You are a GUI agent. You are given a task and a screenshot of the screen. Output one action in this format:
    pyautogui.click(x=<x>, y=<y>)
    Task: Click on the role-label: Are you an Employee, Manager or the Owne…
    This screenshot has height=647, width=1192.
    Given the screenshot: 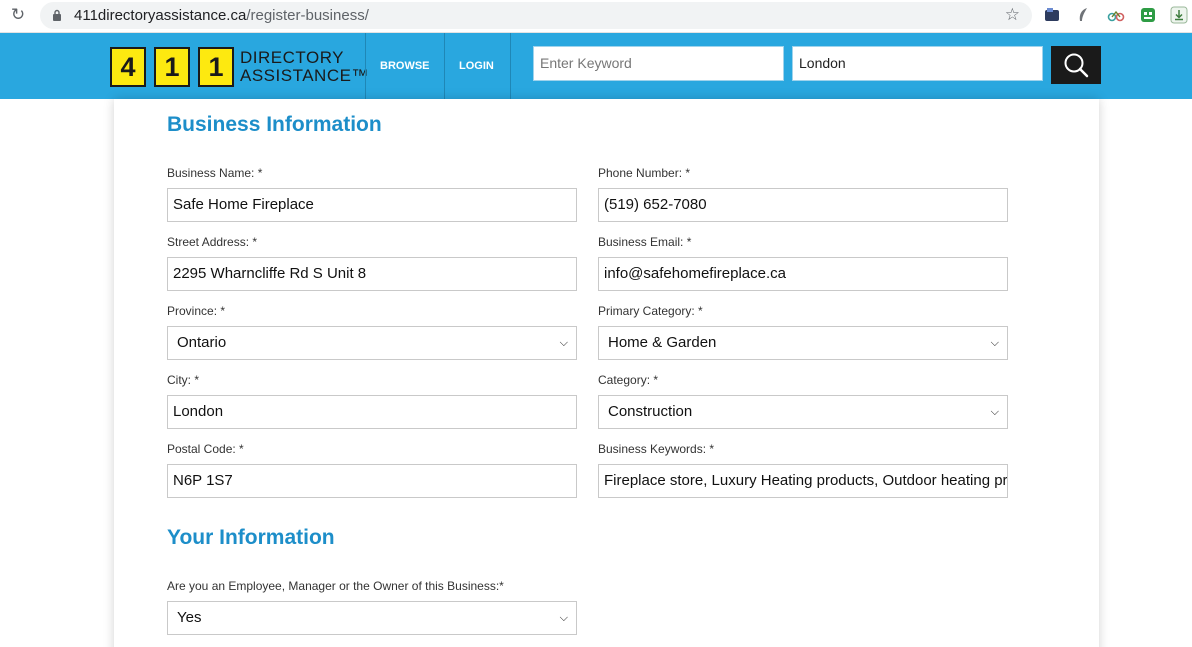 What is the action you would take?
    pyautogui.click(x=335, y=586)
    